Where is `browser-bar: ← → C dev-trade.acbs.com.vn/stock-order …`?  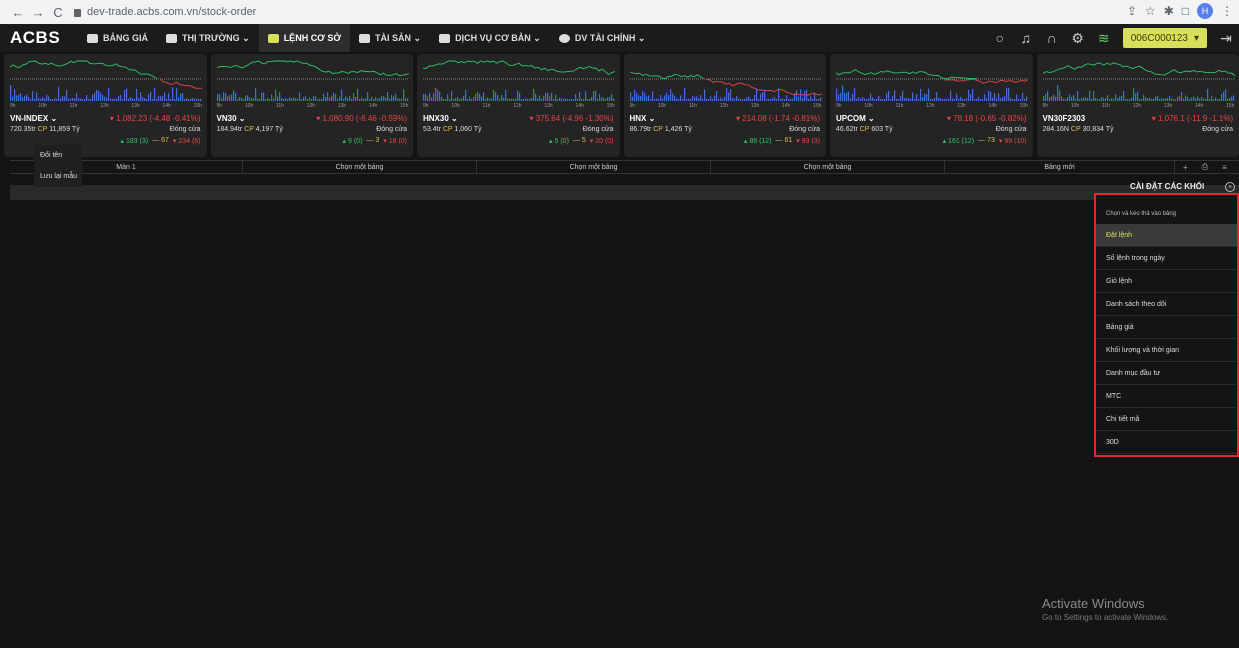
browser-bar: ← → C dev-trade.acbs.com.vn/stock-order … is located at coordinates (619, 12).